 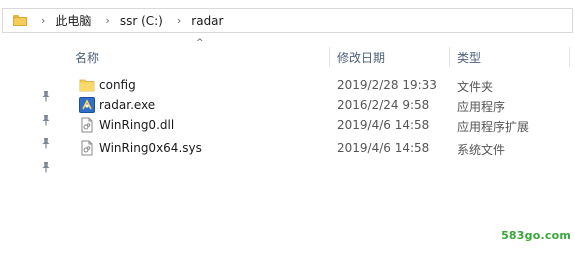 What do you see at coordinates (207, 21) in the screenshot?
I see `breadcrumb-radar: radar` at bounding box center [207, 21].